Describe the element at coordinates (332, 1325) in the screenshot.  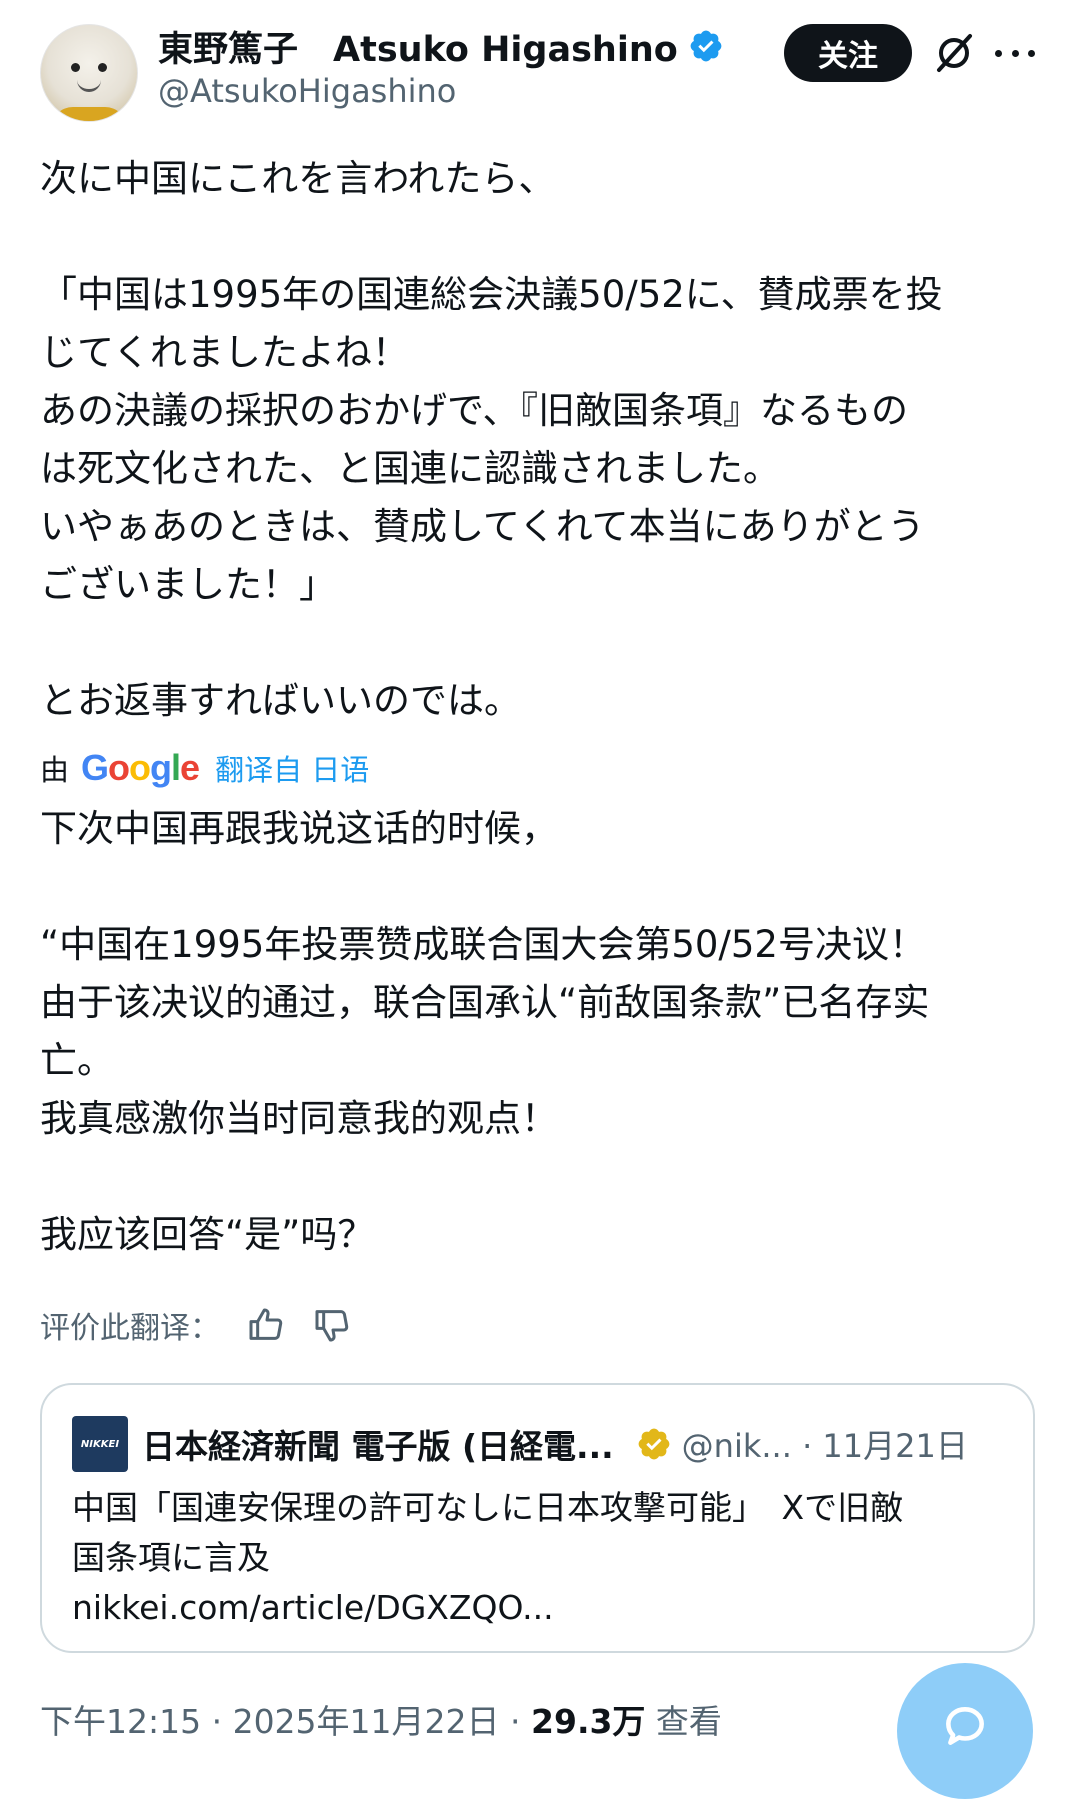
I see `thumbs-down-icon` at that location.